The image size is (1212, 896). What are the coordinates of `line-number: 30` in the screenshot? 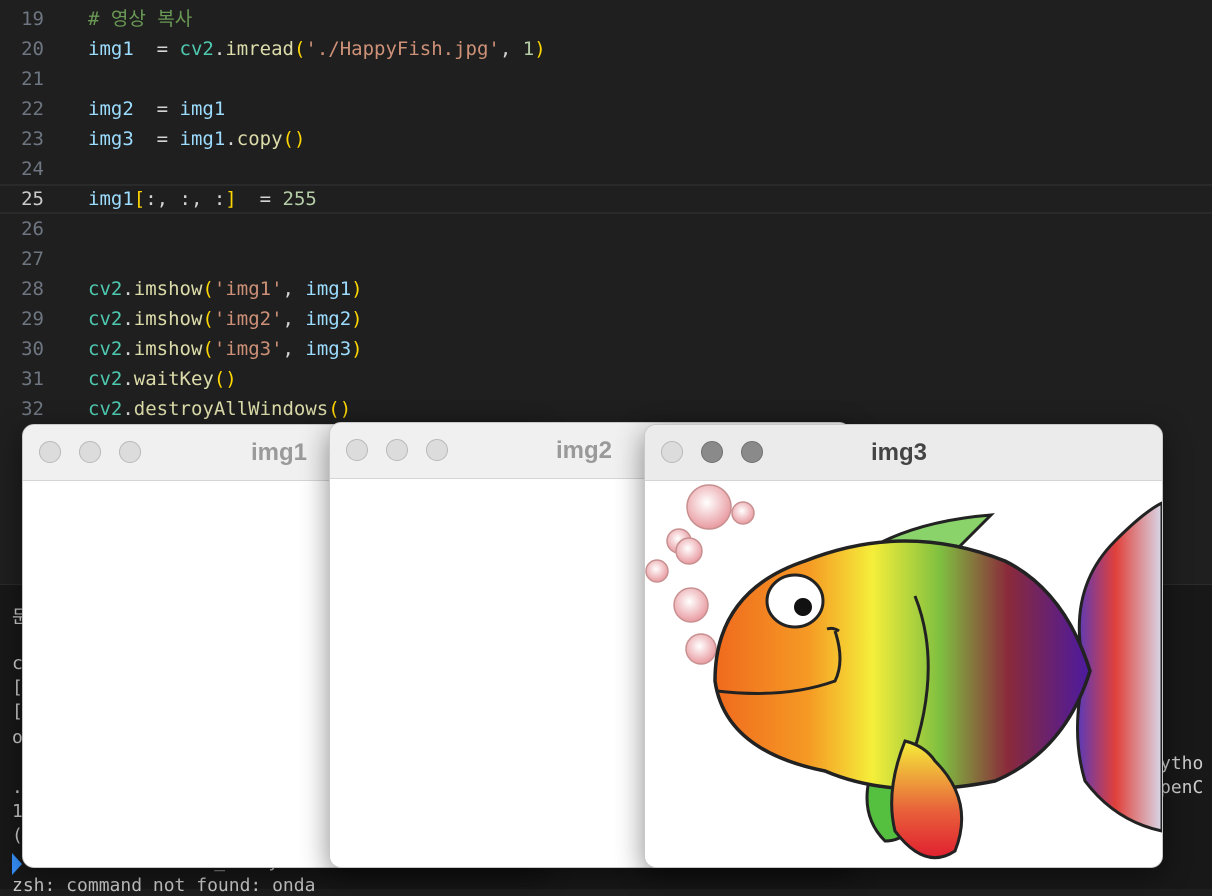 It's located at (32, 349).